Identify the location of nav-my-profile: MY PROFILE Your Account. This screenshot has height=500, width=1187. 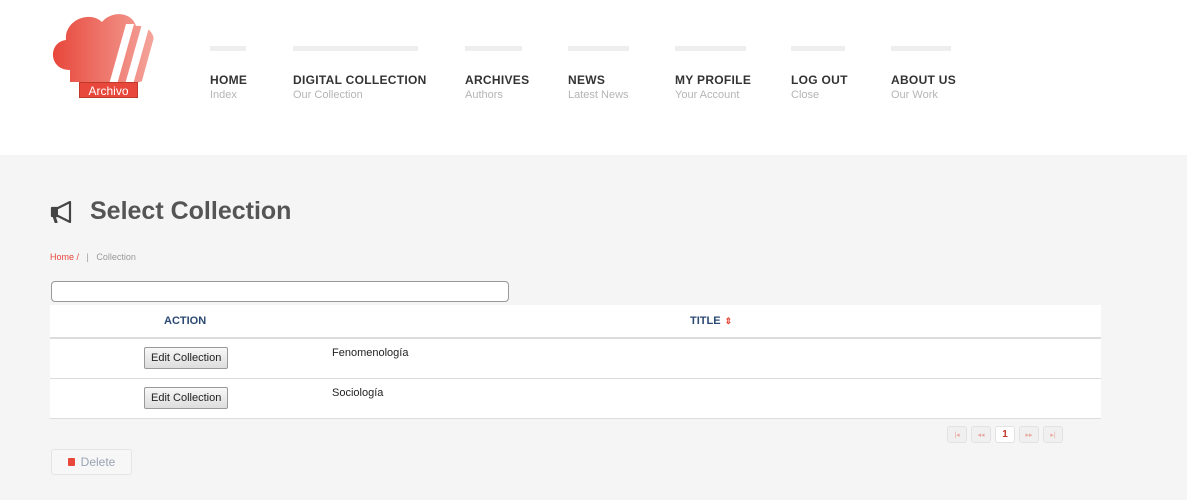
(713, 73).